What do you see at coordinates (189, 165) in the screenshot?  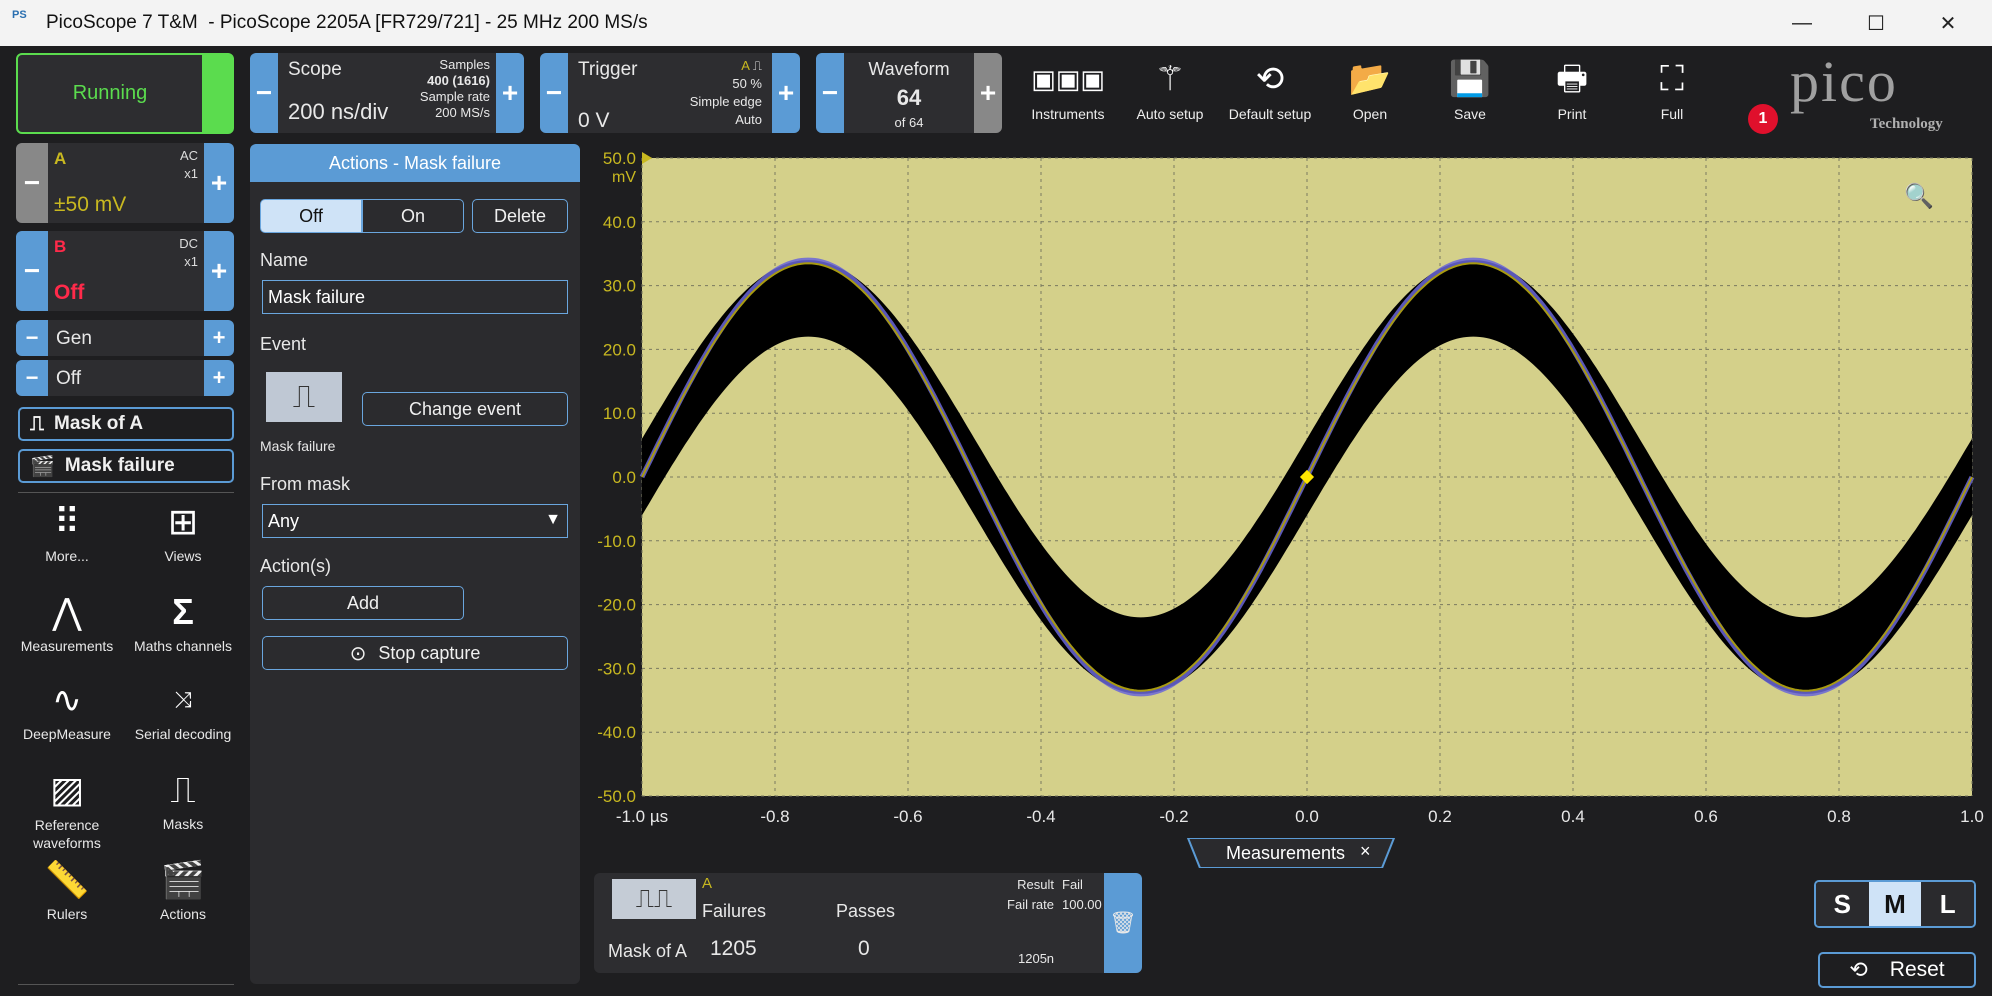 I see `channel-a-coupling: AC x1` at bounding box center [189, 165].